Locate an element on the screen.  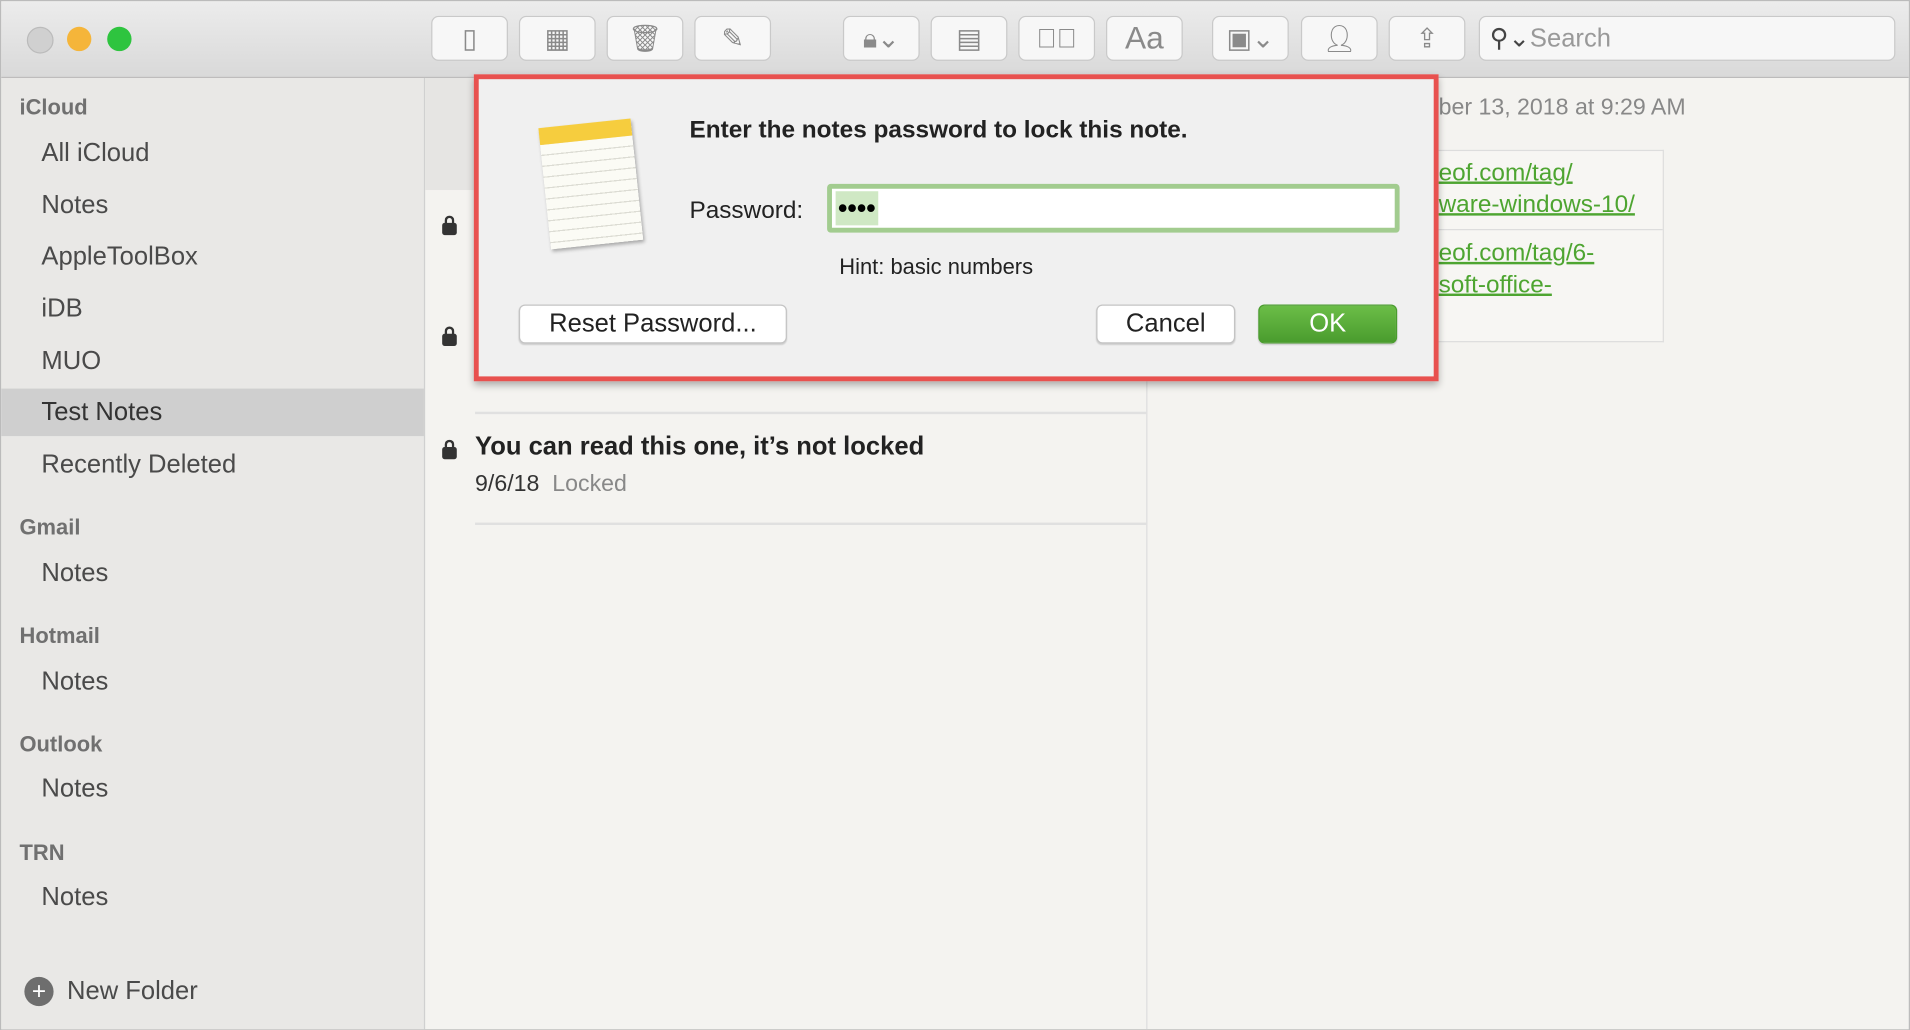
note-link: ware-windows-10/ is located at coordinates (1537, 205).